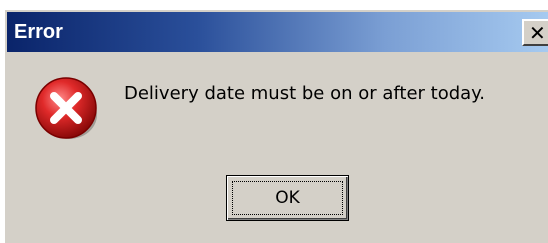 The image size is (548, 243). I want to click on close-button: ✕, so click(535, 32).